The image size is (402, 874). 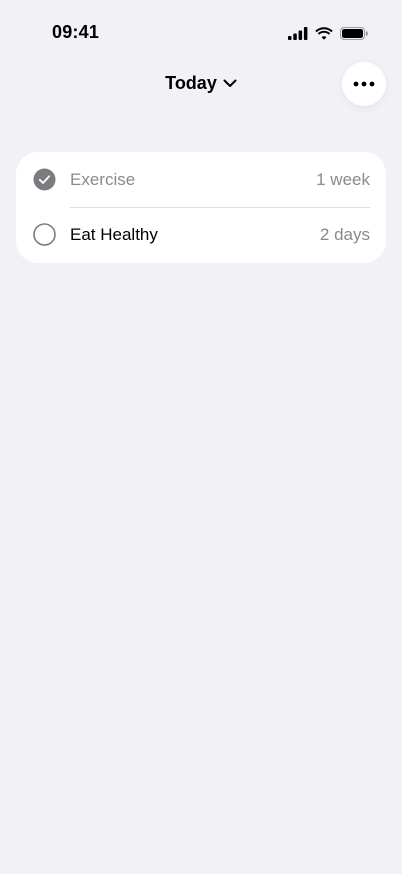 I want to click on checkmark-circle-filled-icon, so click(x=44, y=179).